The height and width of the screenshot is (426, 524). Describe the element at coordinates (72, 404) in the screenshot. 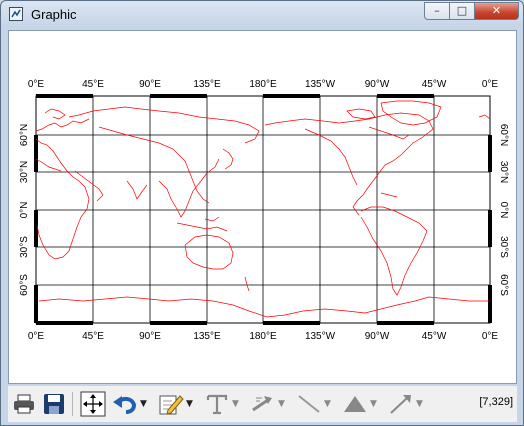

I see `toolbar-separator` at that location.